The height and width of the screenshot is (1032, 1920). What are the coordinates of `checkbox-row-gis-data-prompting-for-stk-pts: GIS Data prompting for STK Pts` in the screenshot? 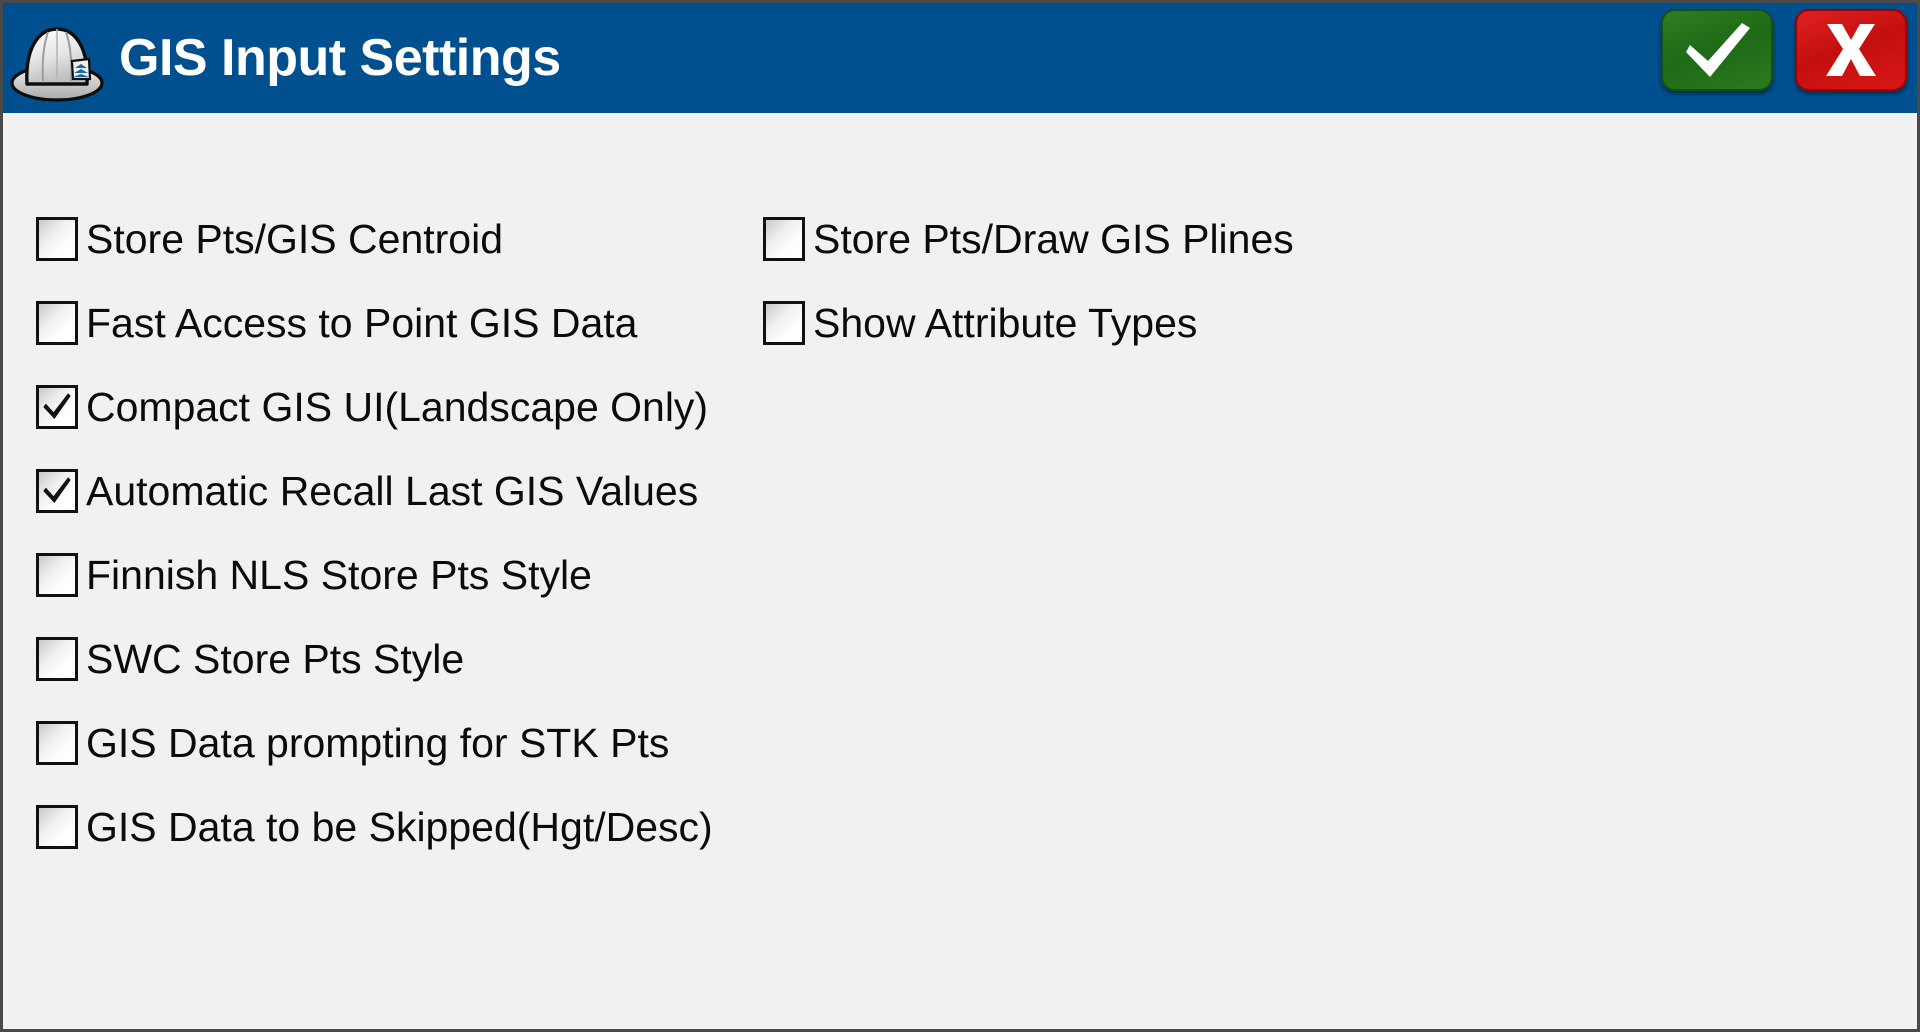 It's located at (399, 743).